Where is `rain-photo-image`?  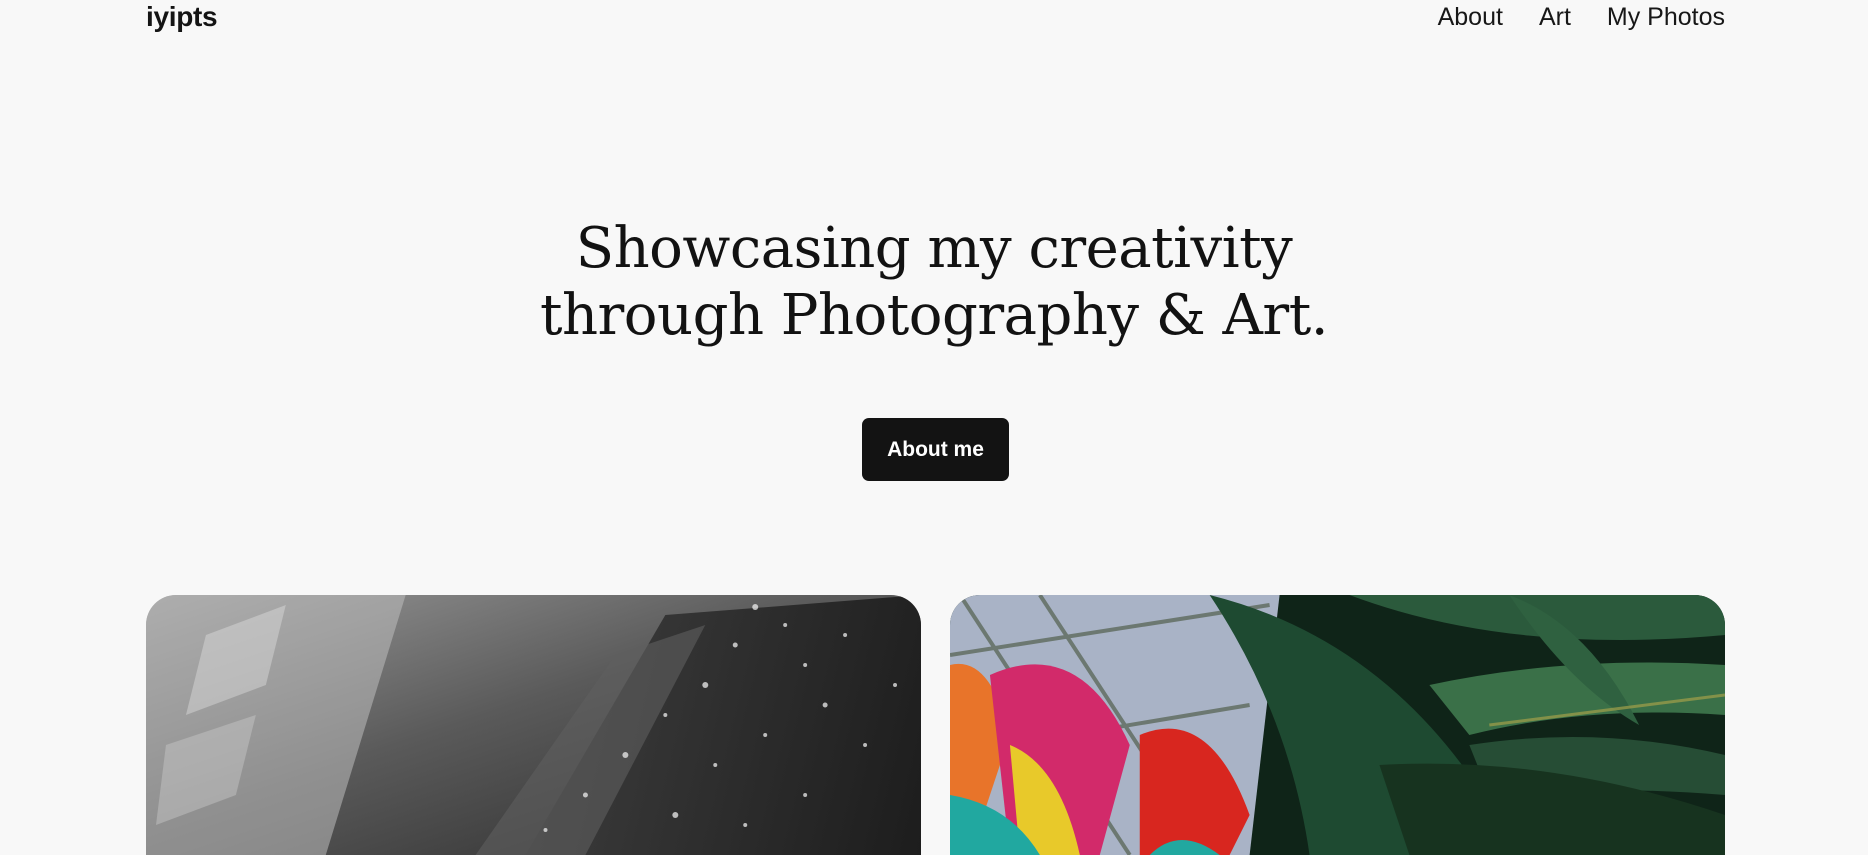 rain-photo-image is located at coordinates (533, 725).